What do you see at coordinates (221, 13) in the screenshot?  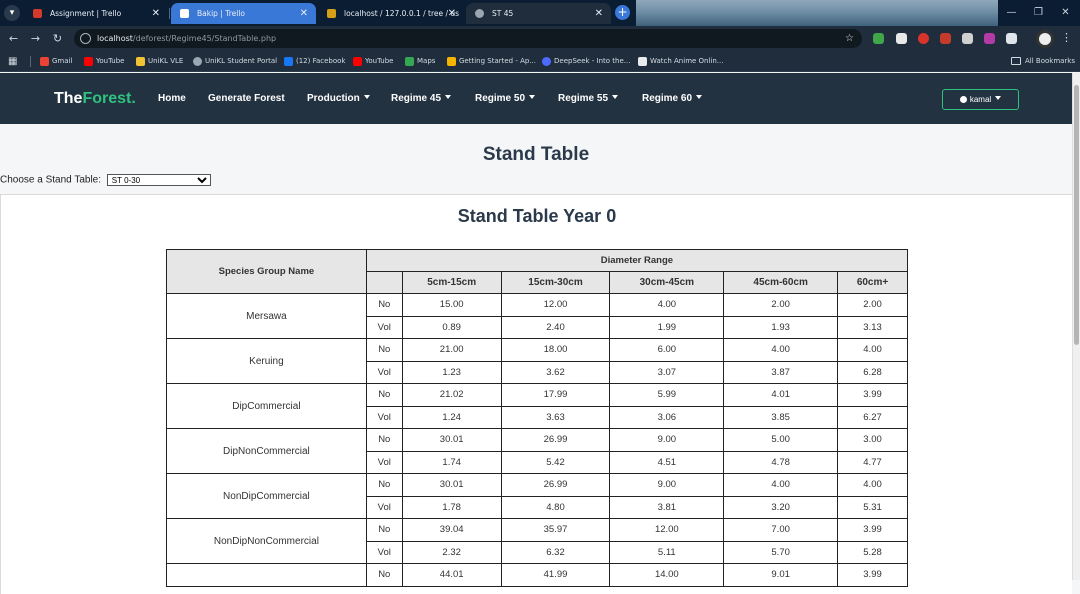 I see `tab-title: Bakip | Trello` at bounding box center [221, 13].